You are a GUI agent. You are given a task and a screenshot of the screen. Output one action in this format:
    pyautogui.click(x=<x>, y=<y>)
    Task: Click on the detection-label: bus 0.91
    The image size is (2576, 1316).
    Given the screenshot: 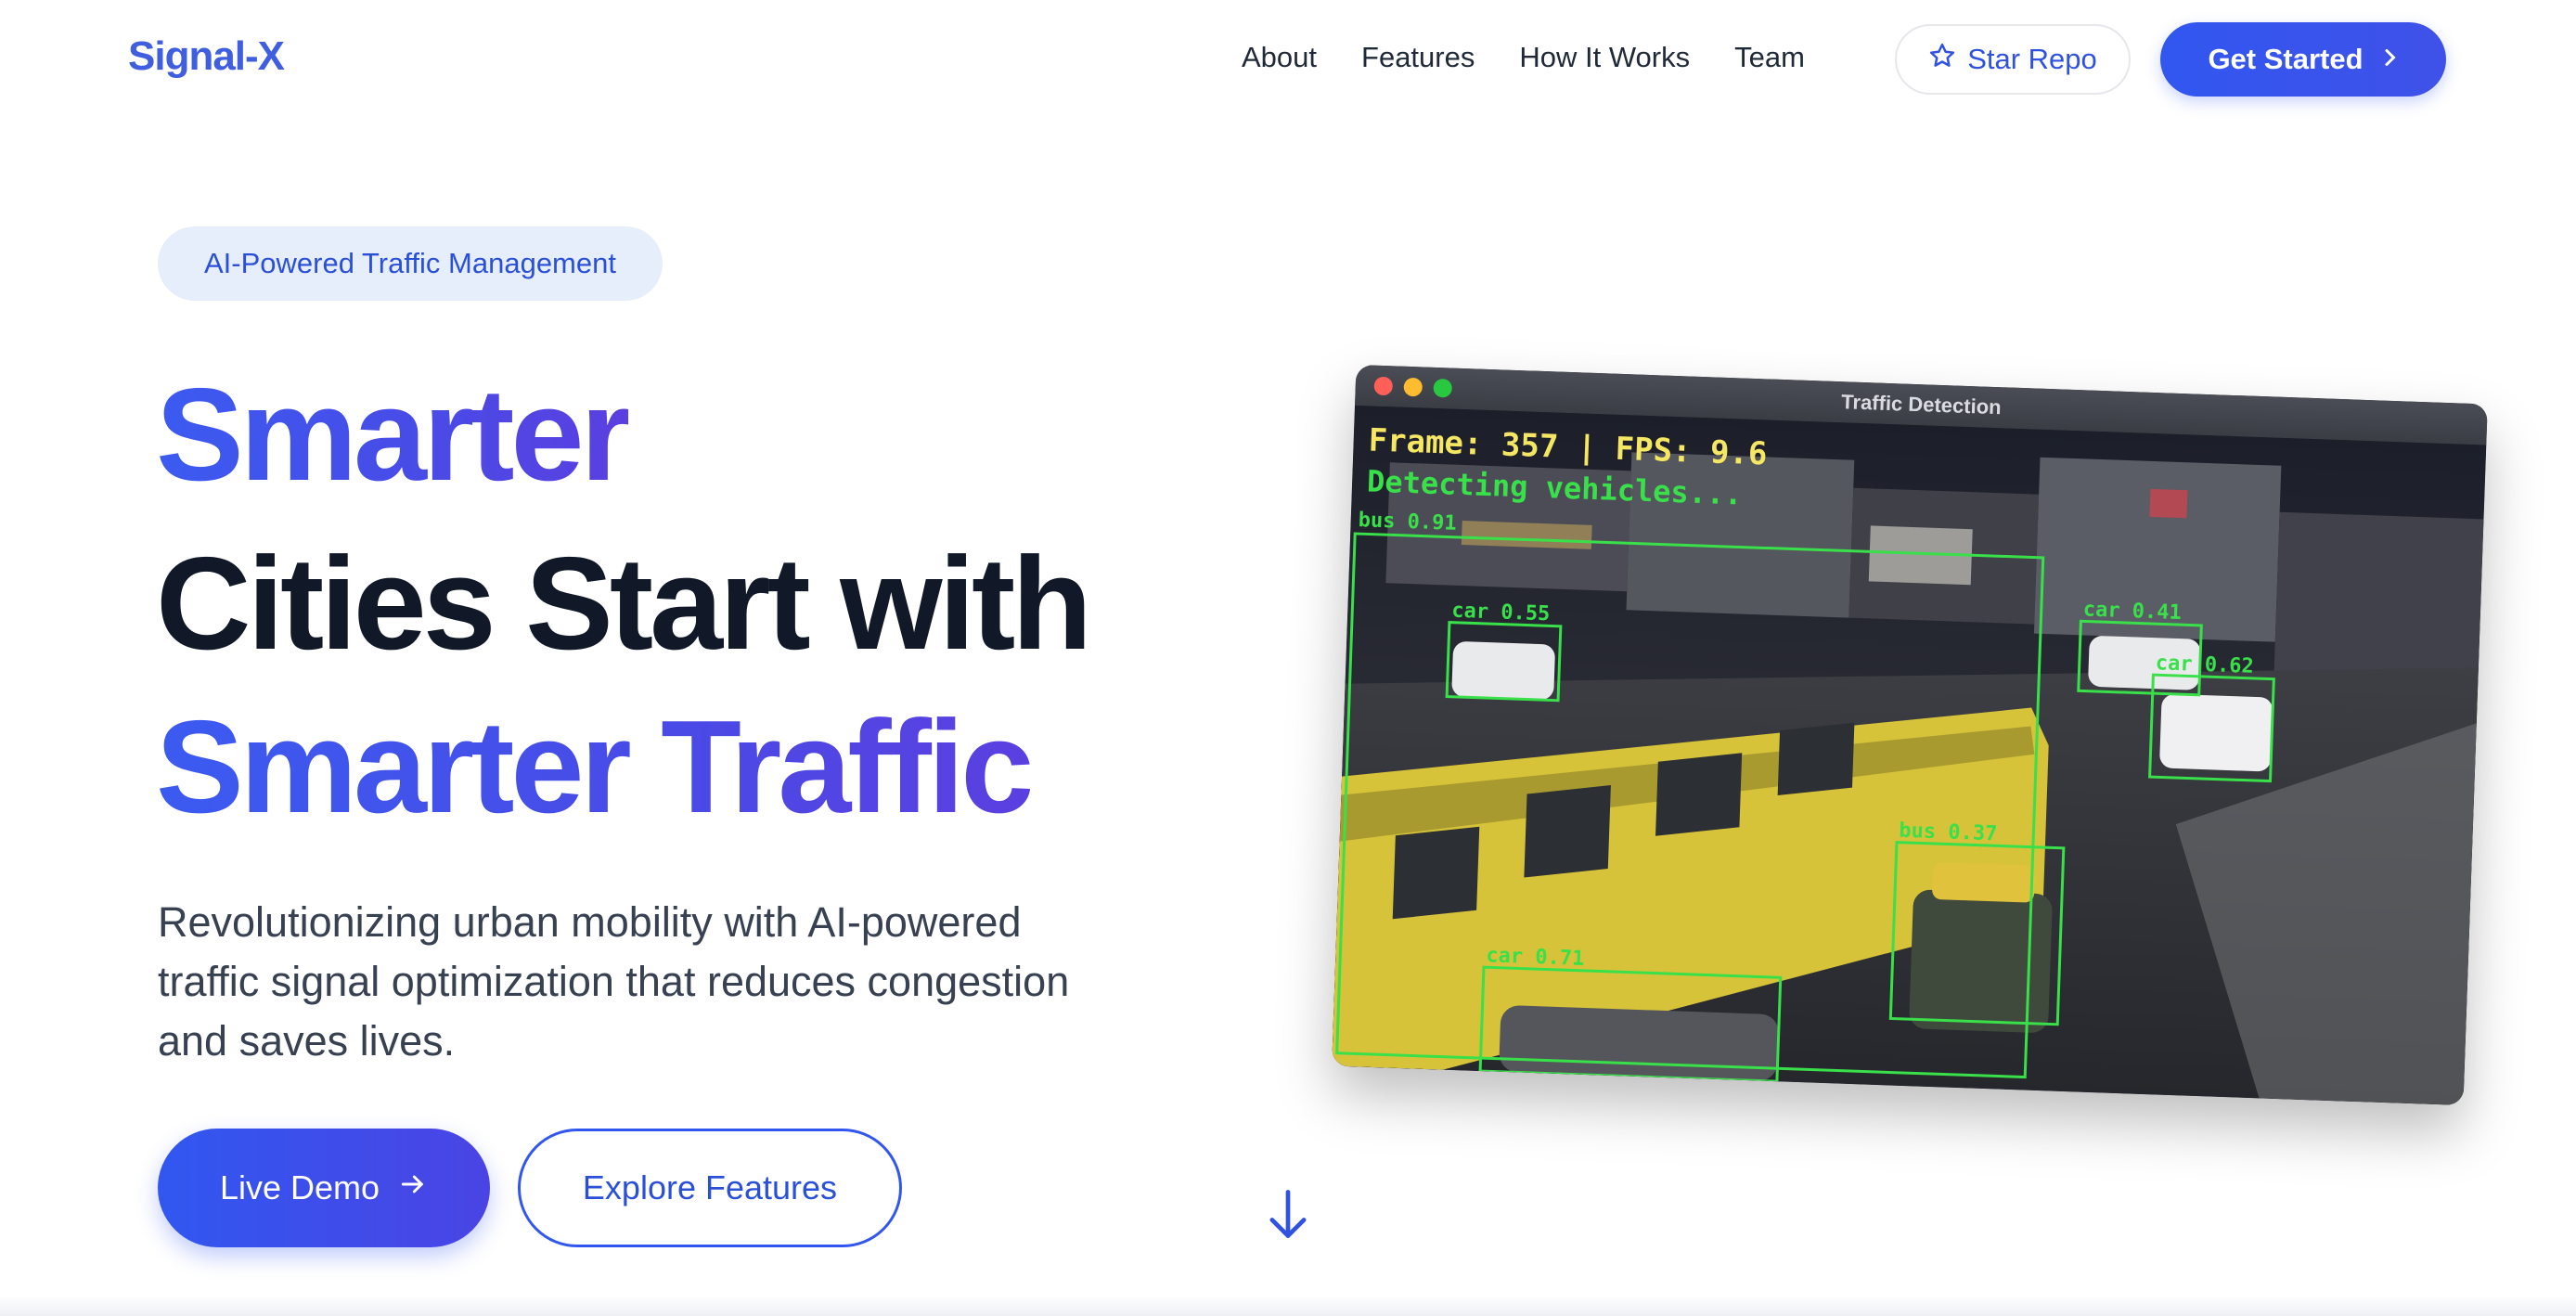 What is the action you would take?
    pyautogui.click(x=1407, y=522)
    